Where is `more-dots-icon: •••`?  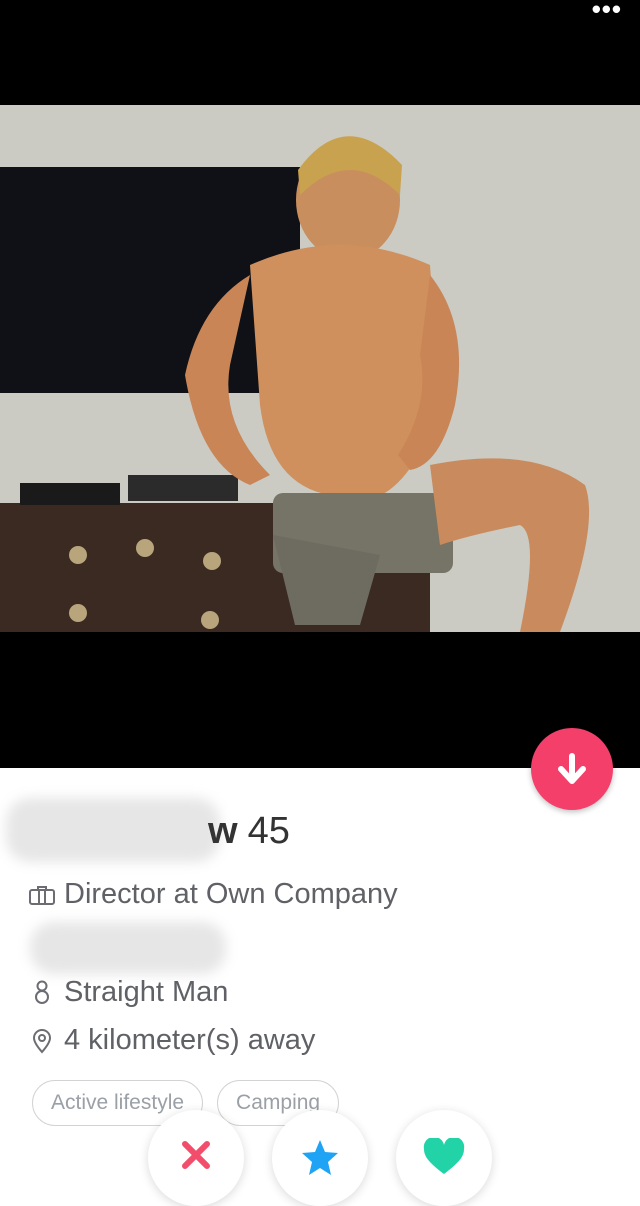 more-dots-icon: ••• is located at coordinates (607, 12).